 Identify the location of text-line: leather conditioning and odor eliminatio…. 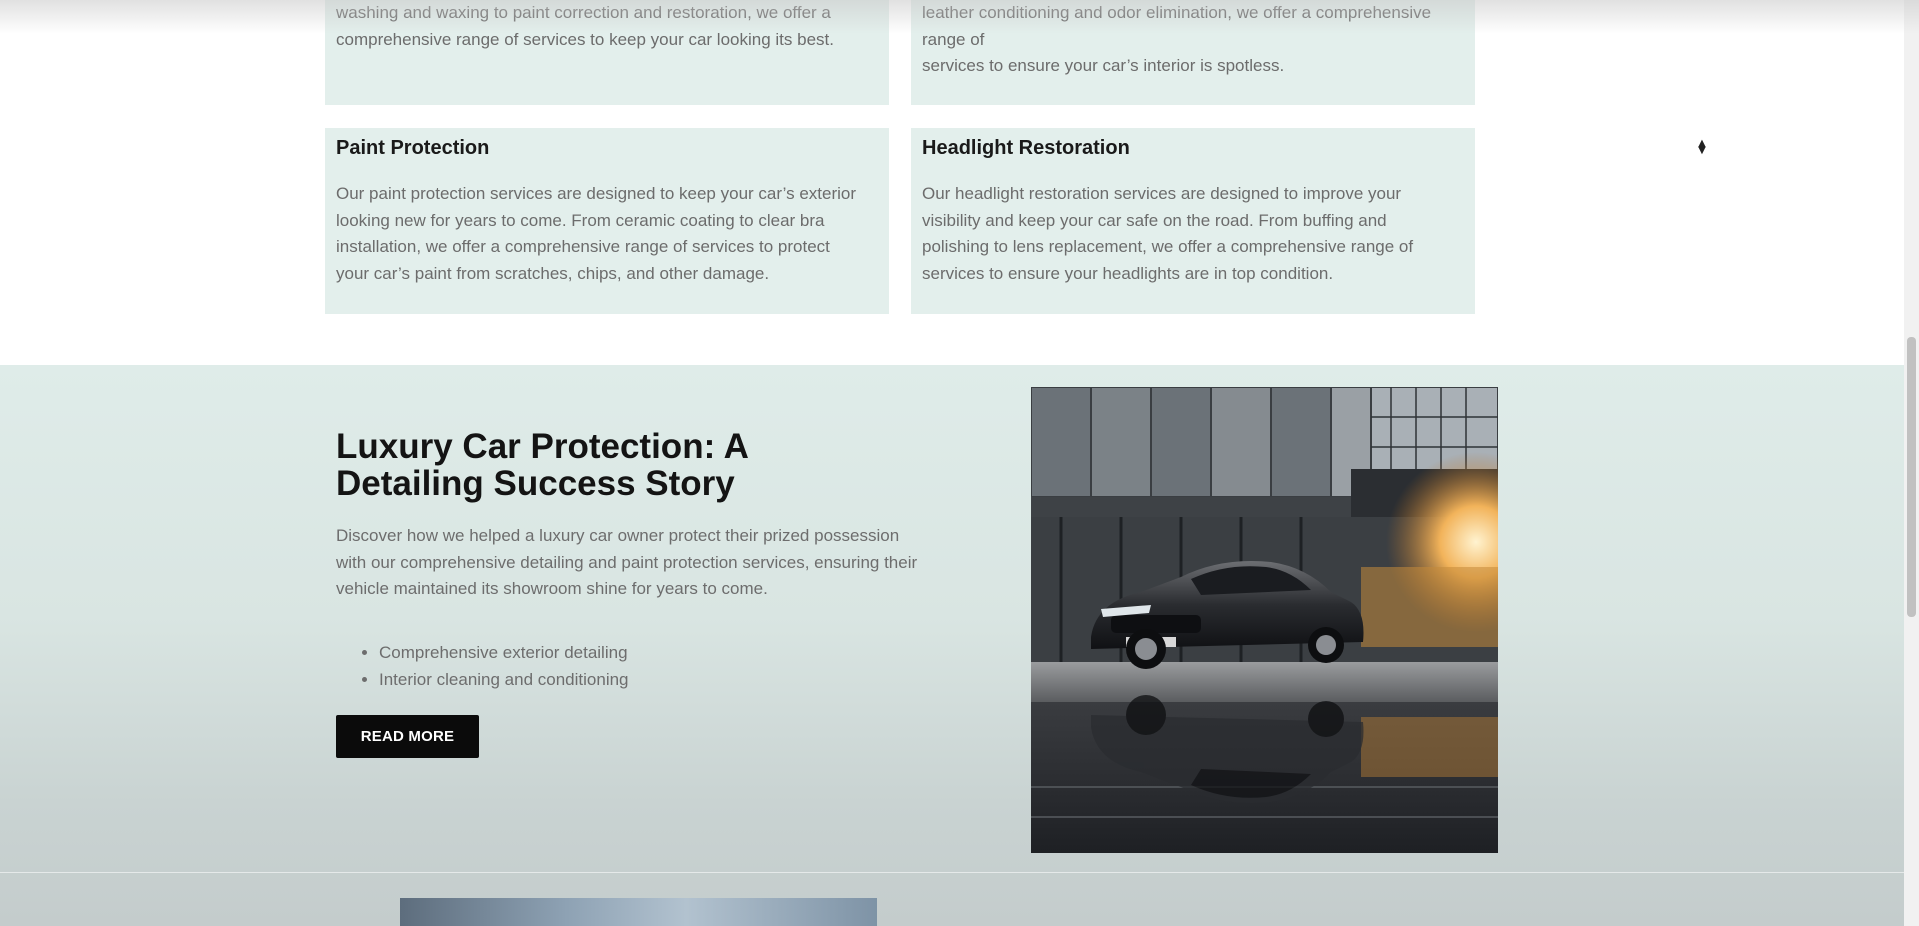
(1177, 12).